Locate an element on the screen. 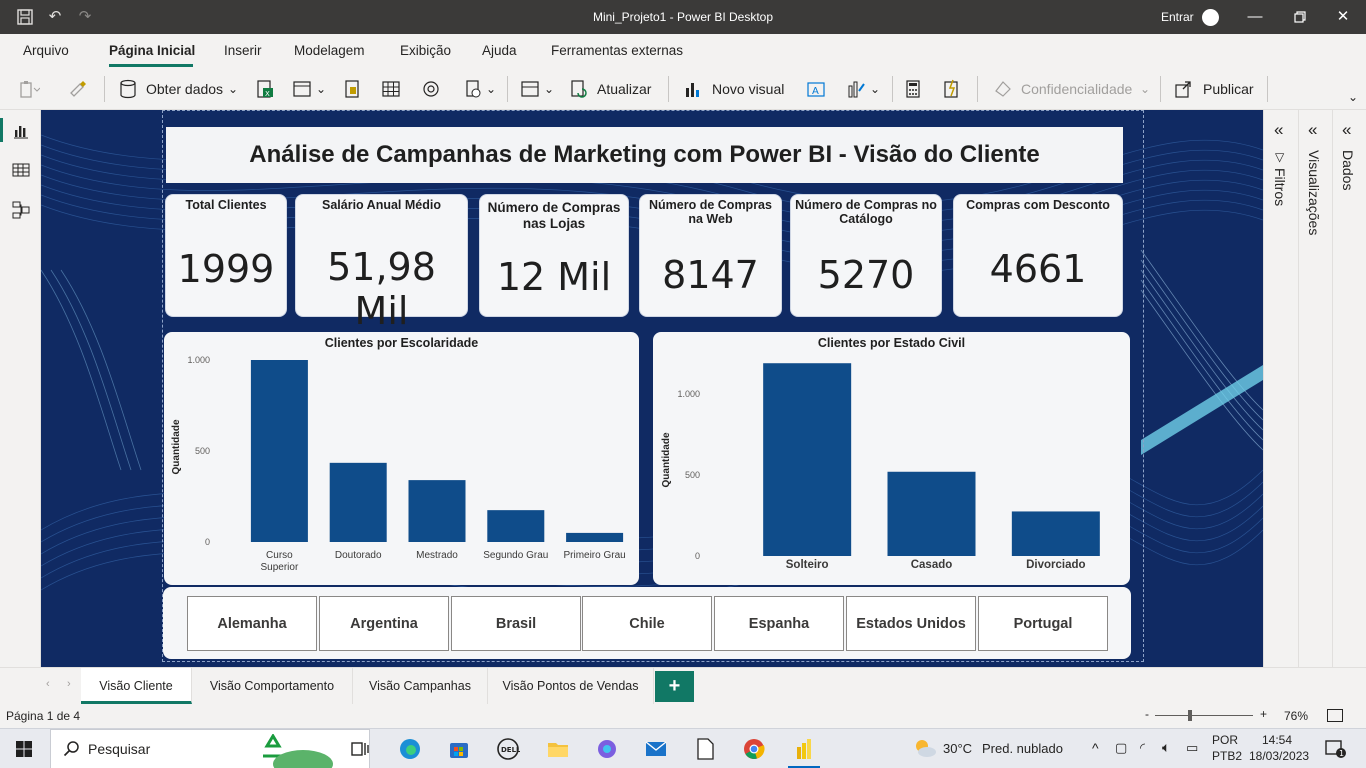 Image resolution: width=1366 pixels, height=768 pixels. kpi-card: Número de Compras nas Lojas 12 Mil is located at coordinates (554, 255).